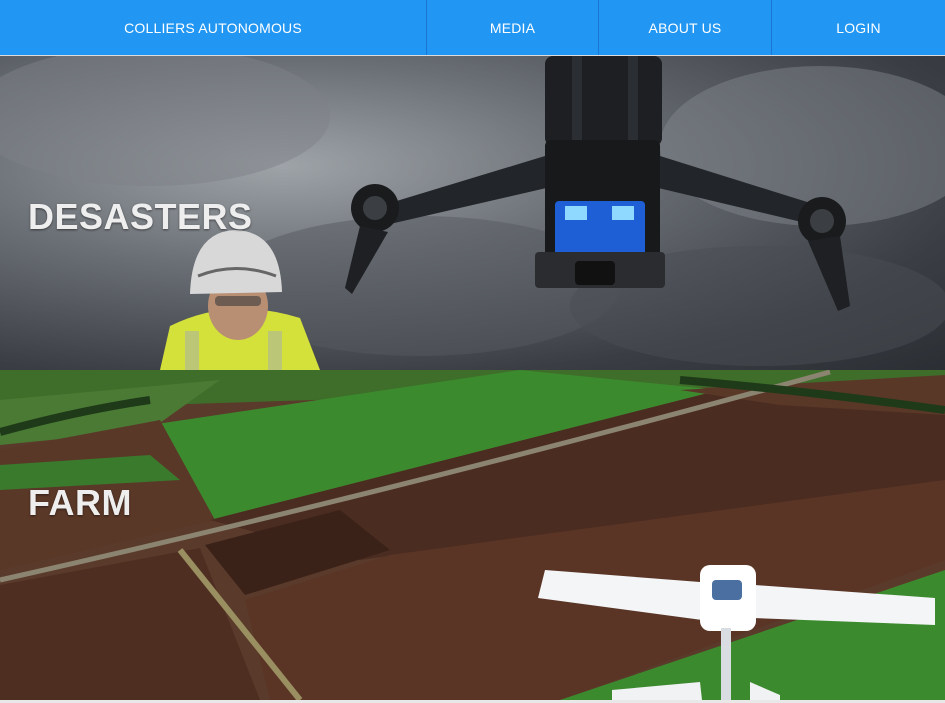 The width and height of the screenshot is (945, 703). Describe the element at coordinates (685, 27) in the screenshot. I see `nav-about-link: ABOUT US` at that location.